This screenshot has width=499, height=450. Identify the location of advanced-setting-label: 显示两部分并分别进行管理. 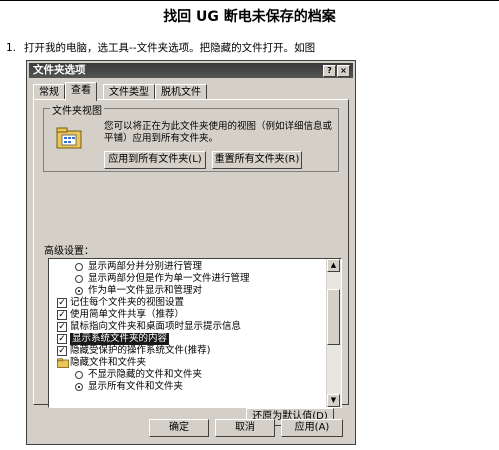
(145, 266).